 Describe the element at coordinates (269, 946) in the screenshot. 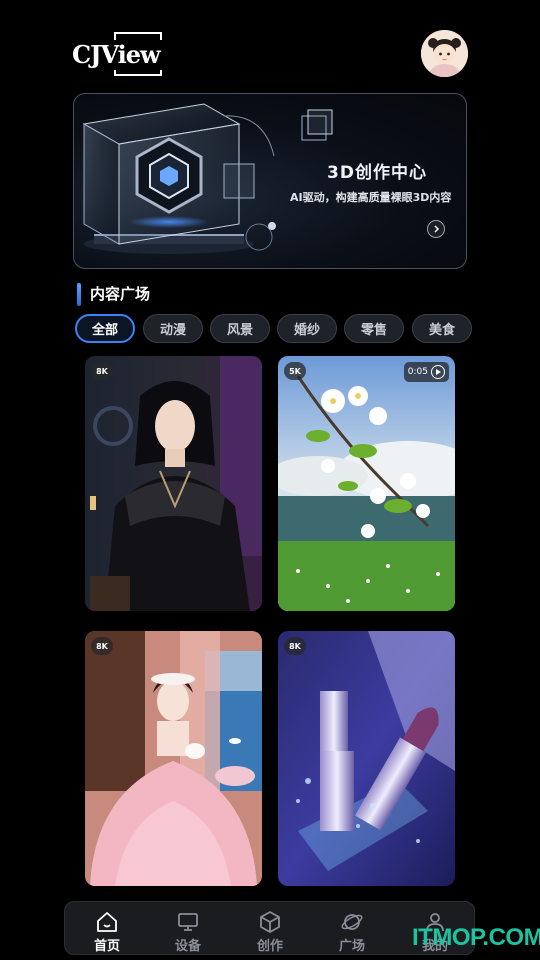

I see `tab-label: 创作` at that location.